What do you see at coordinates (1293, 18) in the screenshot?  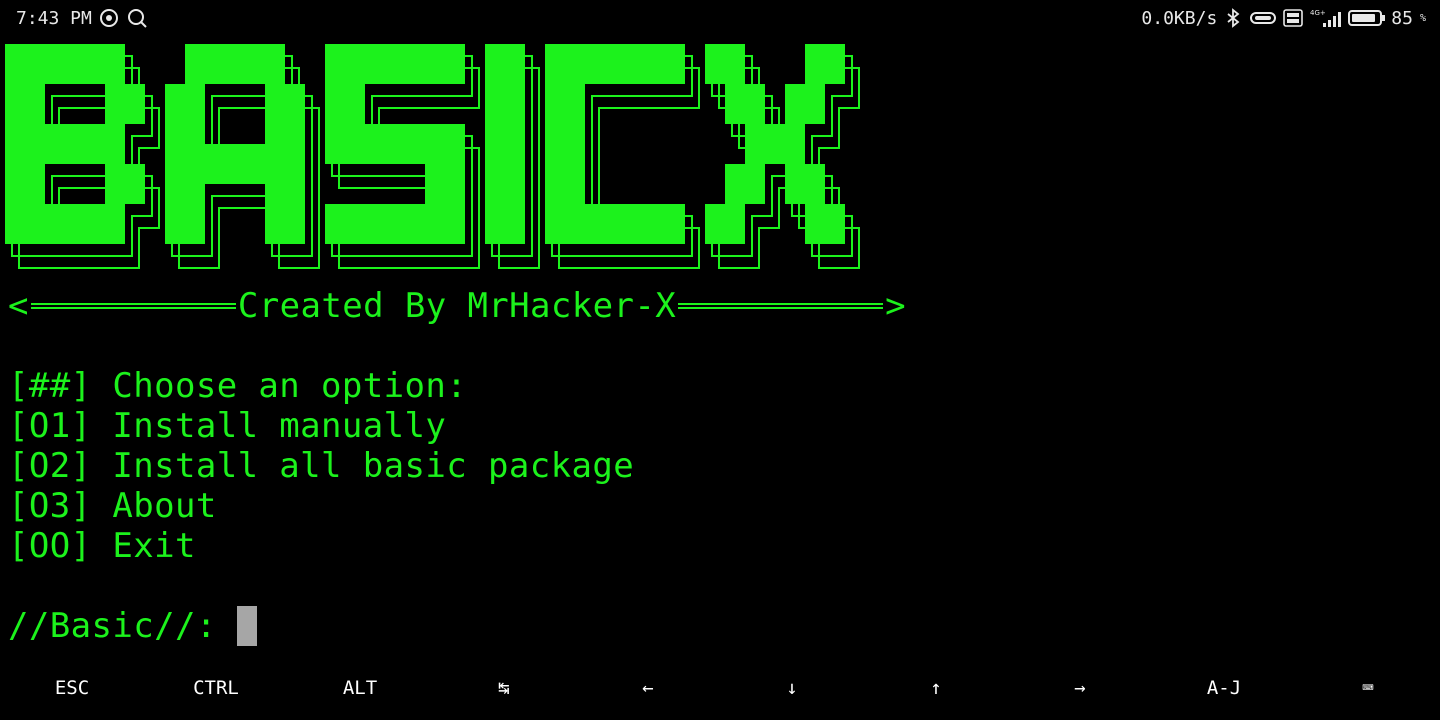 I see `volte-icon` at bounding box center [1293, 18].